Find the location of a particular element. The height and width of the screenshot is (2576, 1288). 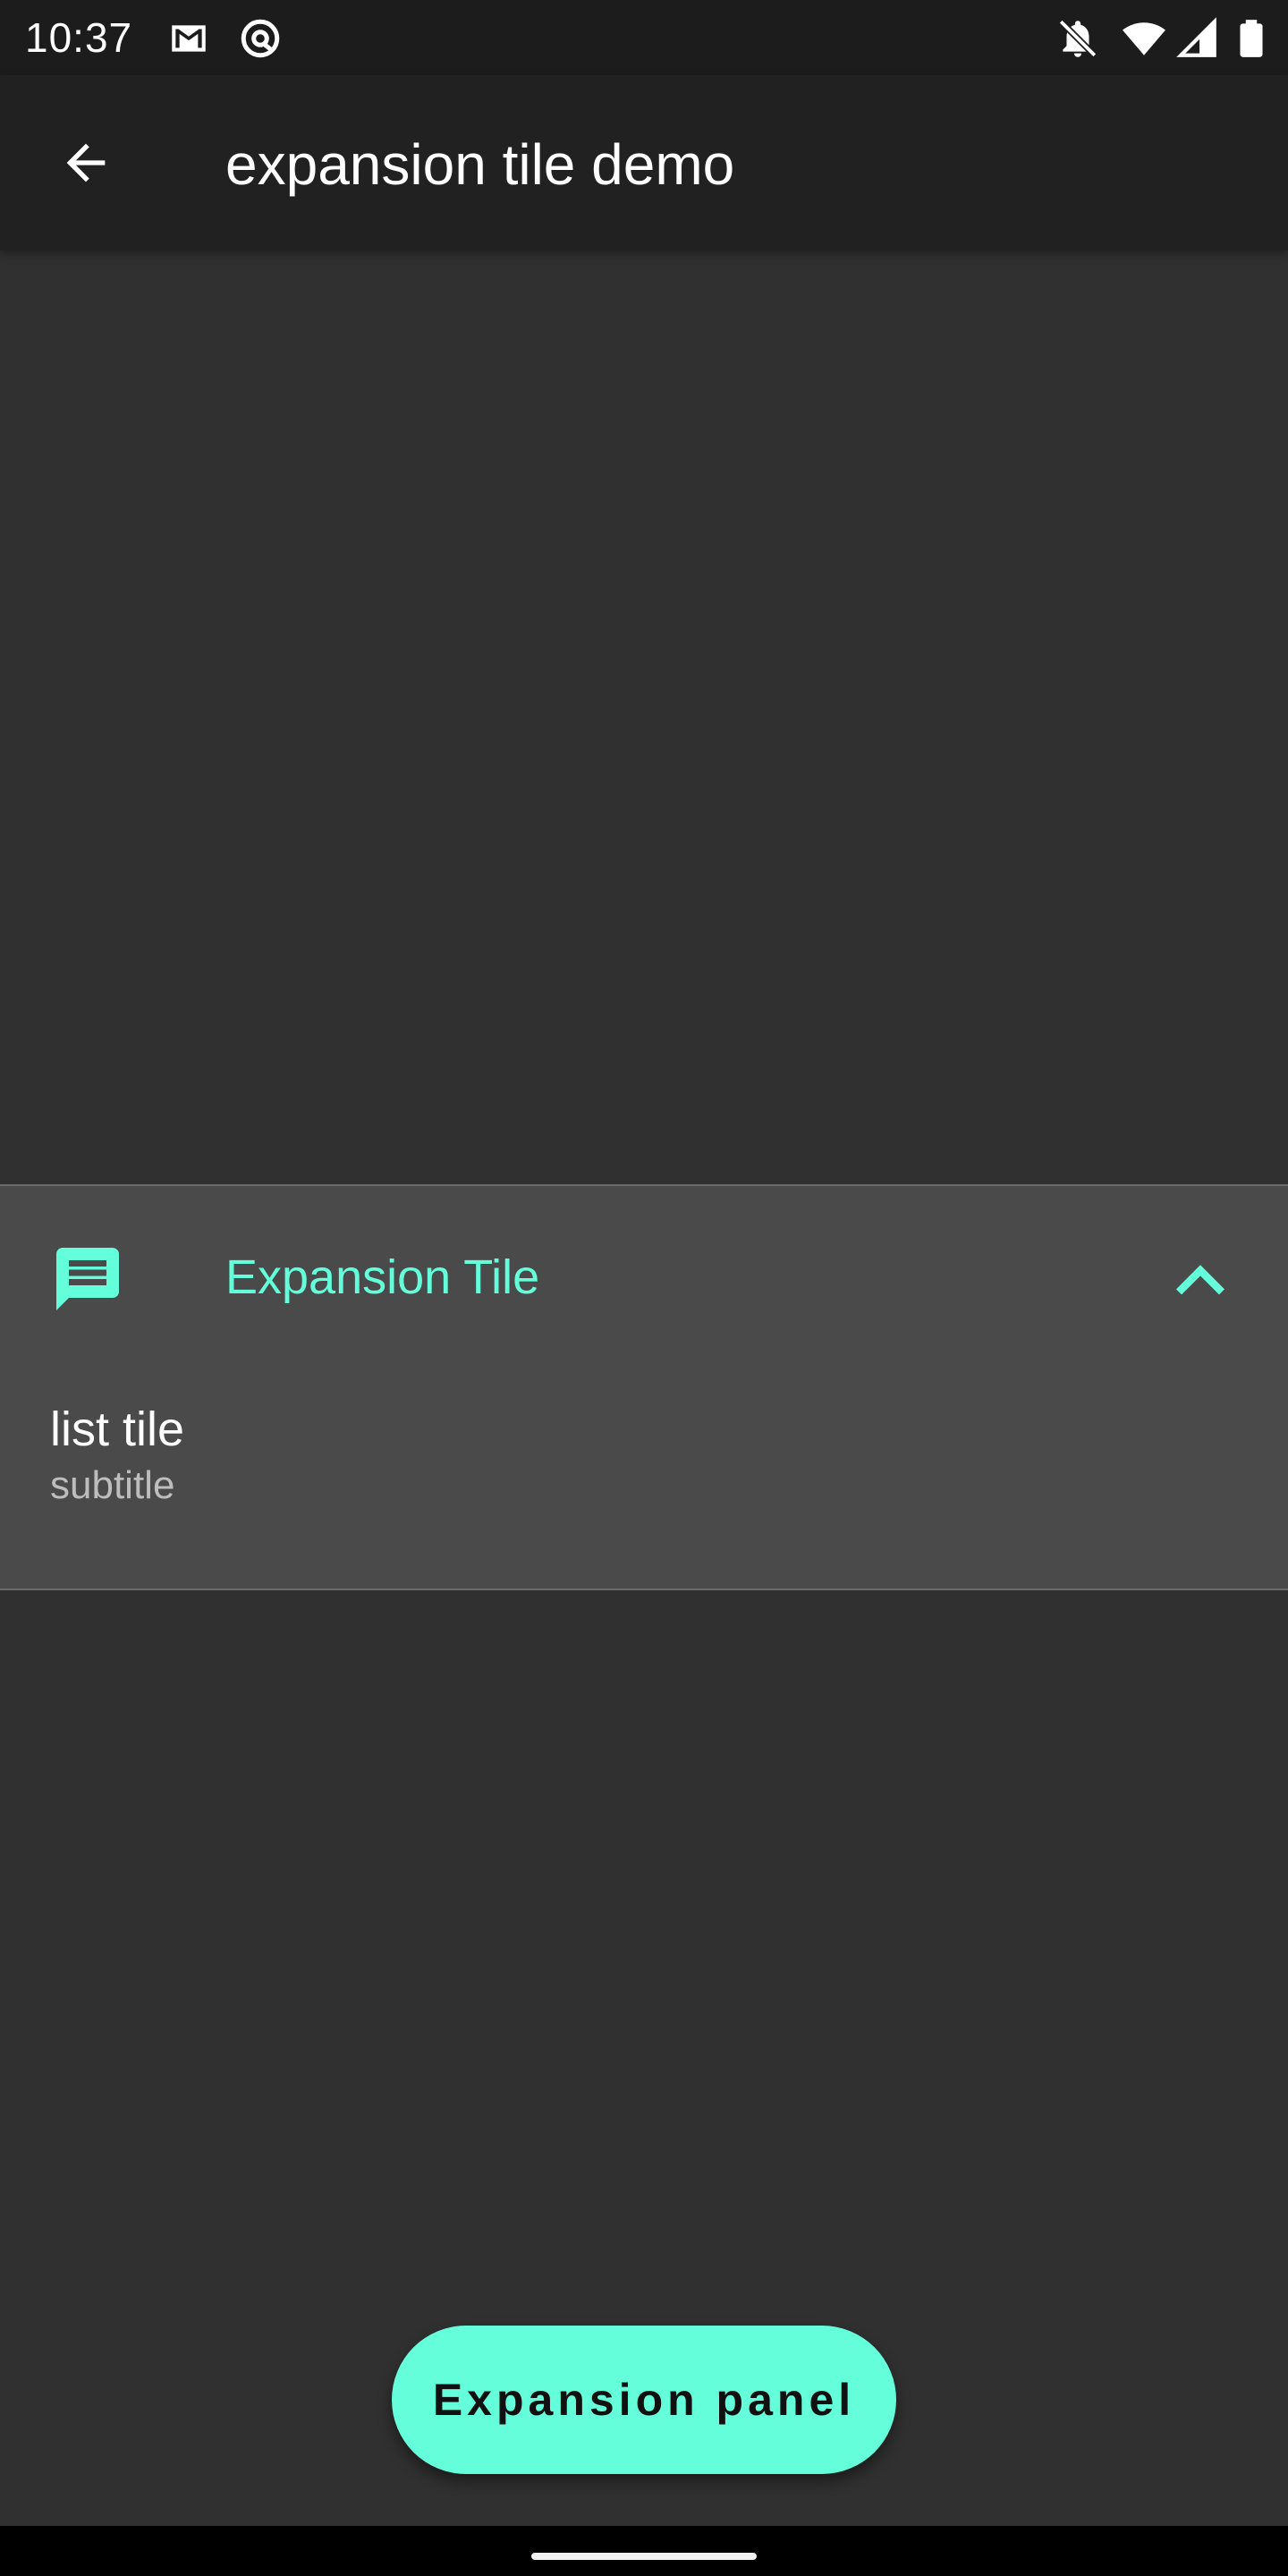

app-bar: expansion tile demo is located at coordinates (644, 162).